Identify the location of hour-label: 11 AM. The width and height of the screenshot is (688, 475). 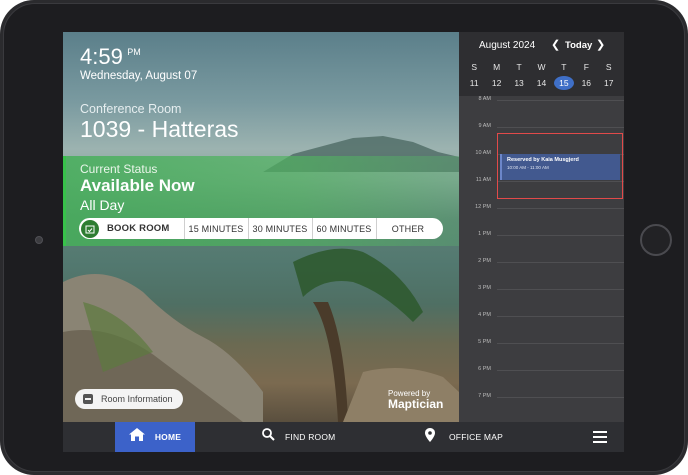
(483, 180).